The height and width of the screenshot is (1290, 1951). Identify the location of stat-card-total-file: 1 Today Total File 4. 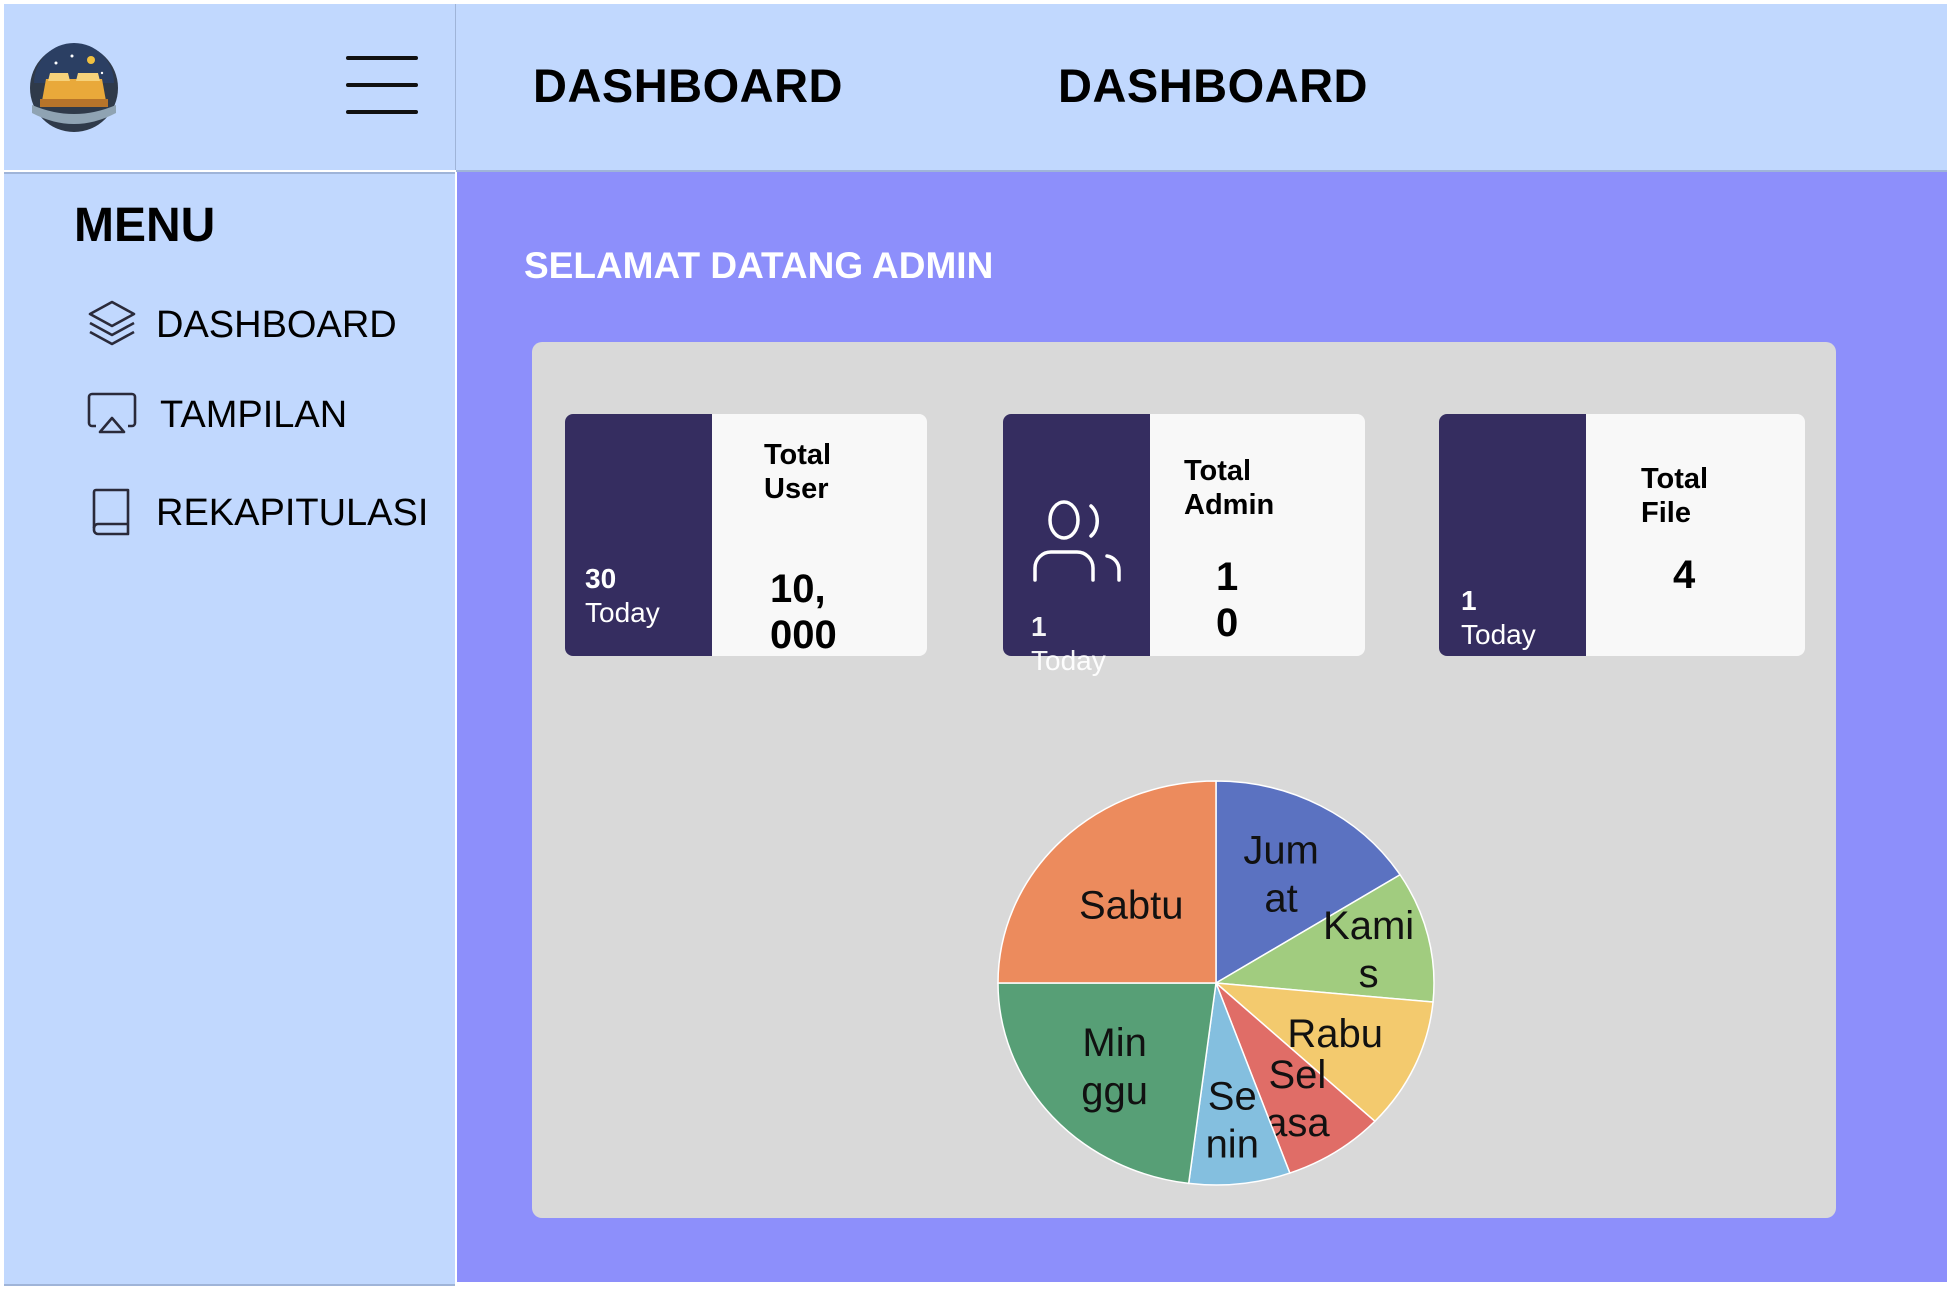
(1622, 535).